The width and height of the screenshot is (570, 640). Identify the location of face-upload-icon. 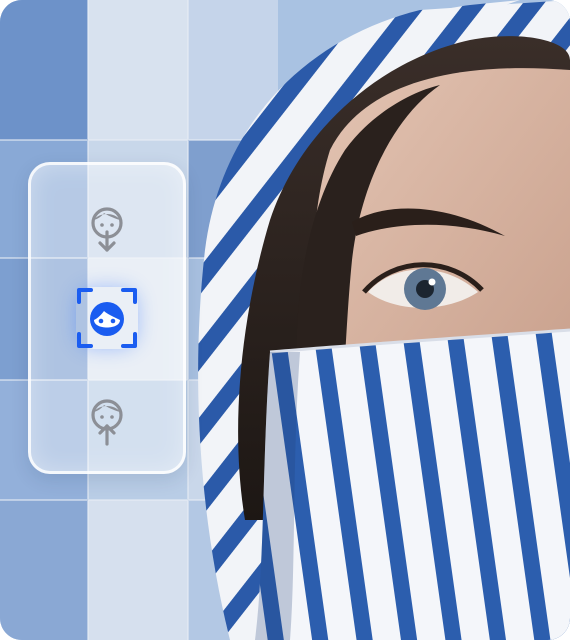
(107, 422).